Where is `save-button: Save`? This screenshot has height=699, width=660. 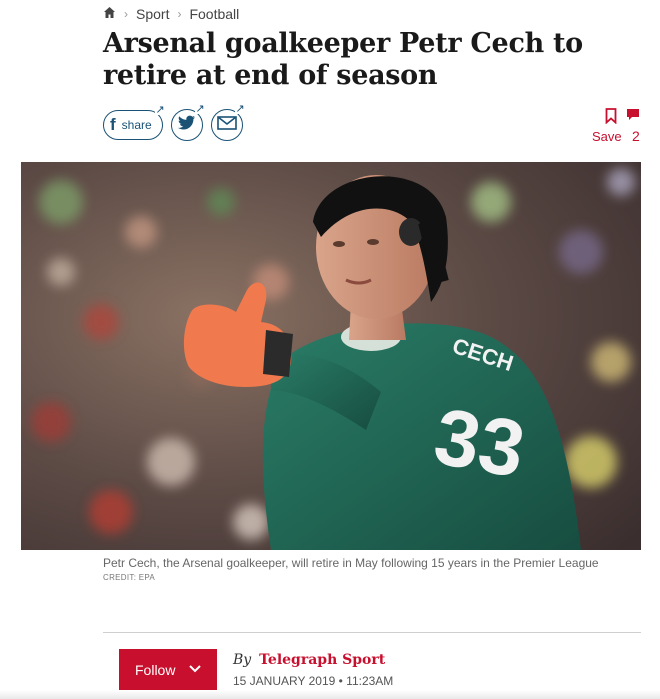 save-button: Save is located at coordinates (607, 136).